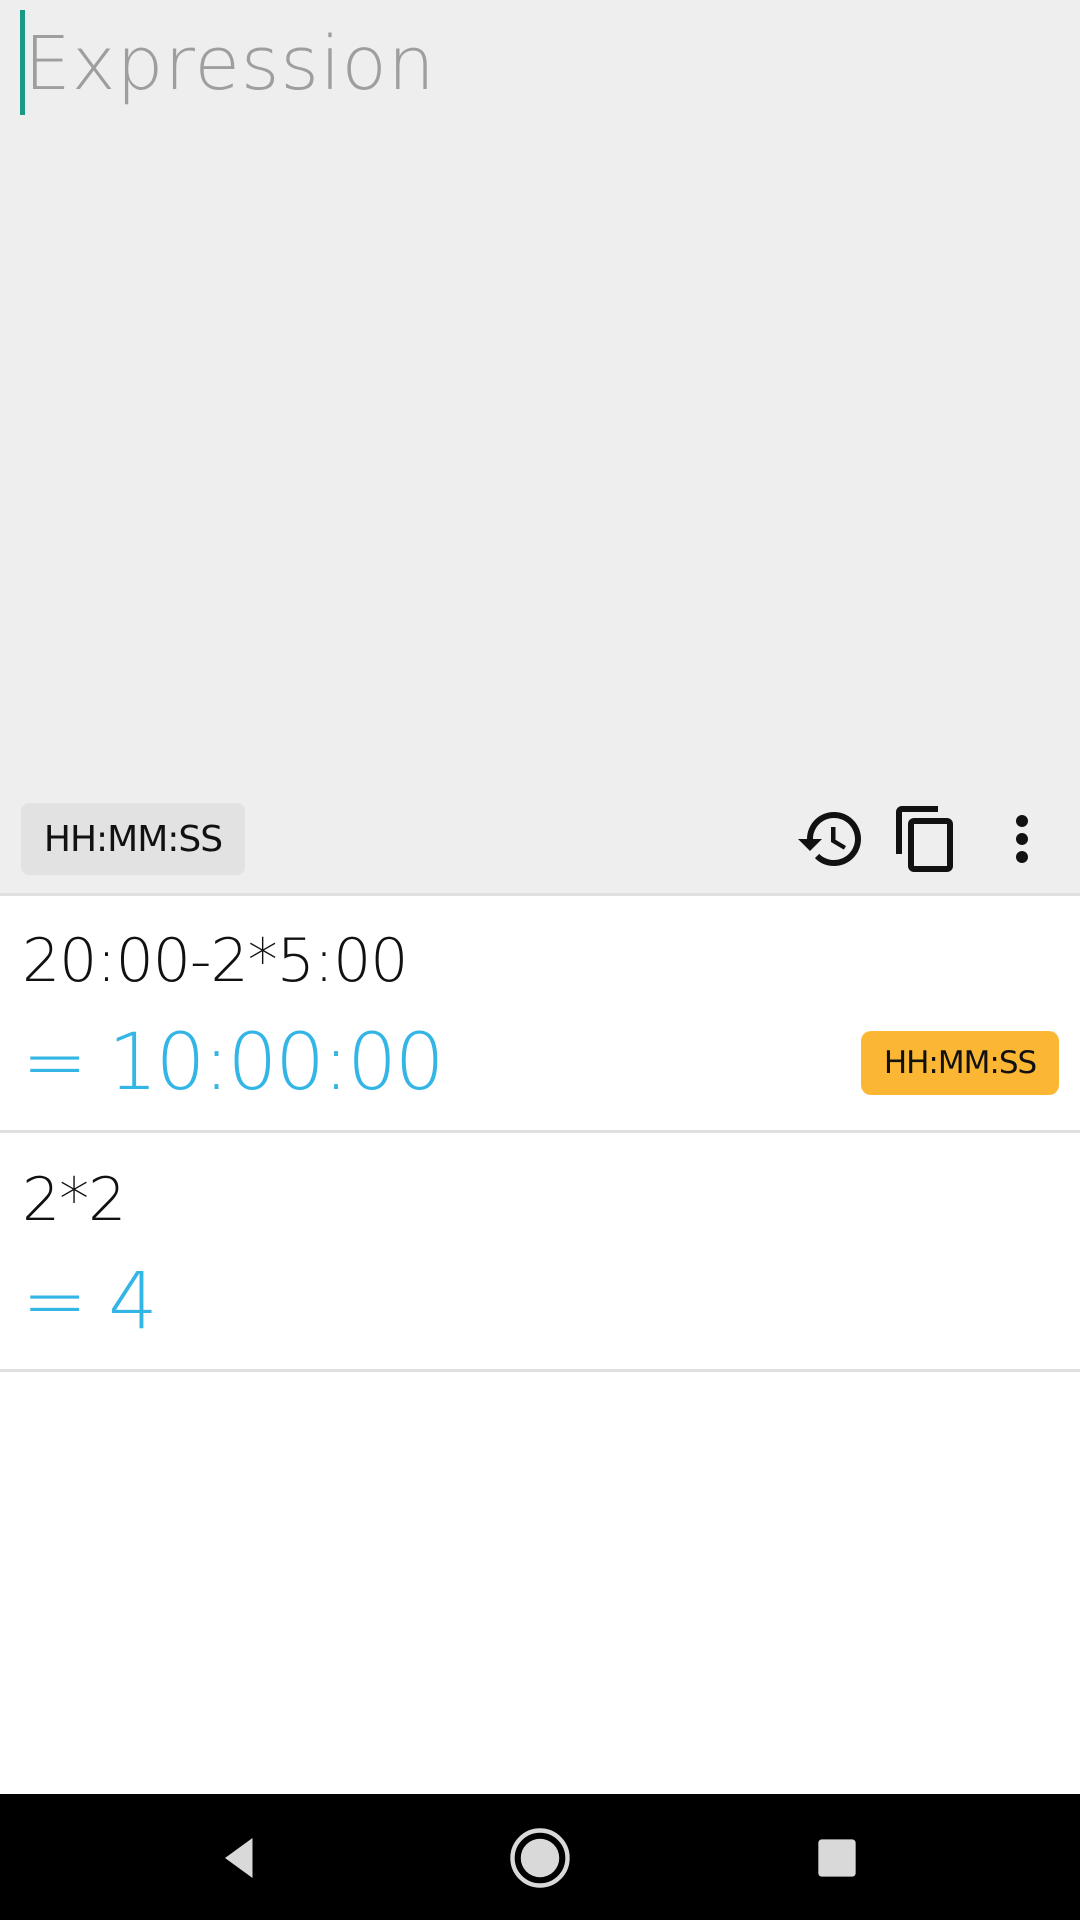 Image resolution: width=1080 pixels, height=1920 pixels. I want to click on format-selector-button: HH:MM:SS, so click(133, 839).